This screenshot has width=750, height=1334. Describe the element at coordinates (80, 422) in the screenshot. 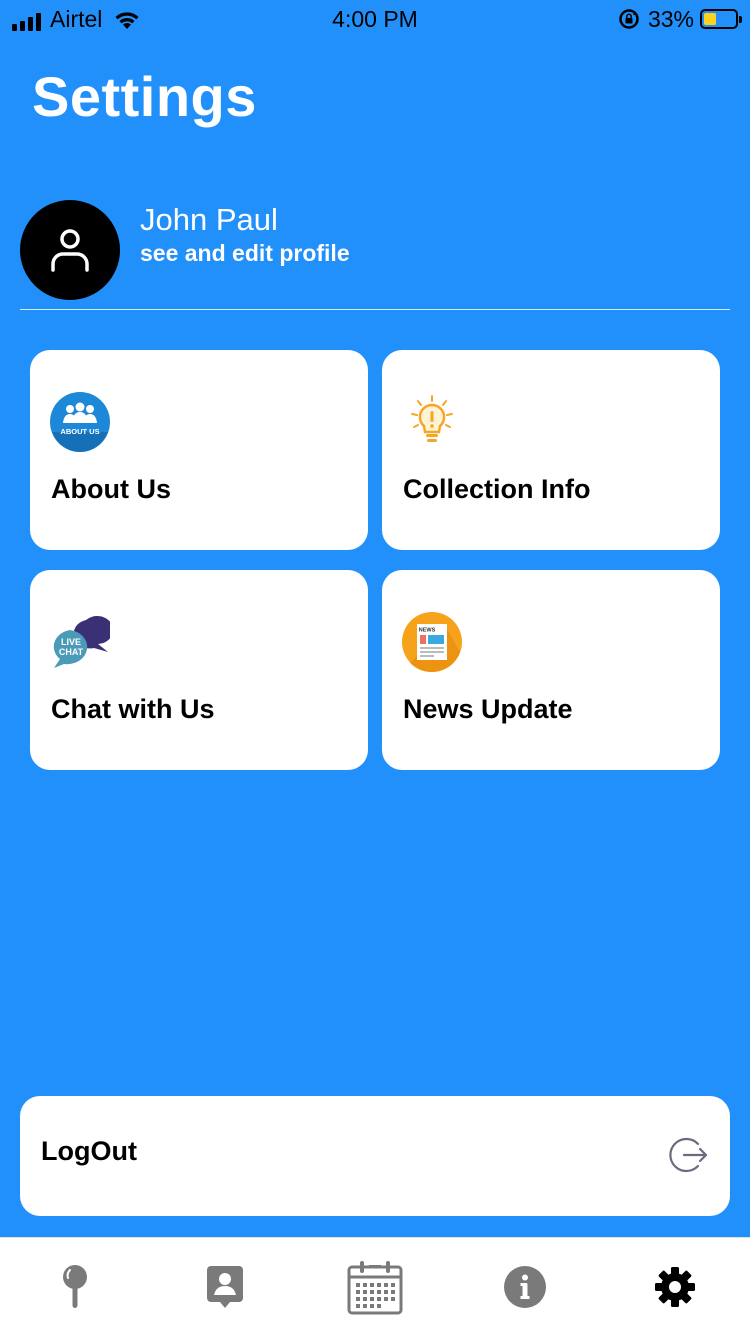

I see `about-us-badge-icon: ABOUT US` at that location.